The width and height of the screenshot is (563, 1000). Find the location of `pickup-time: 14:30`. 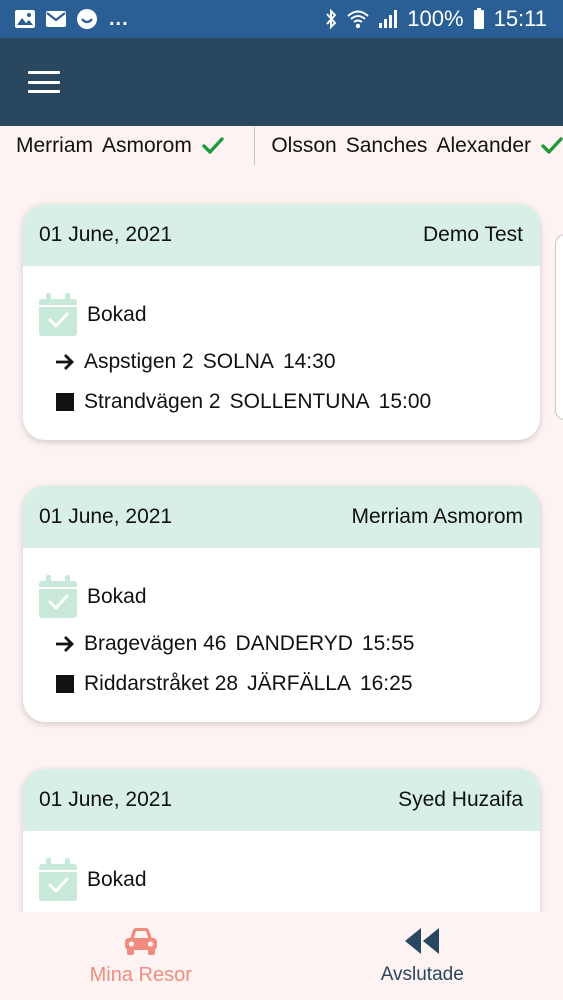

pickup-time: 14:30 is located at coordinates (309, 361).